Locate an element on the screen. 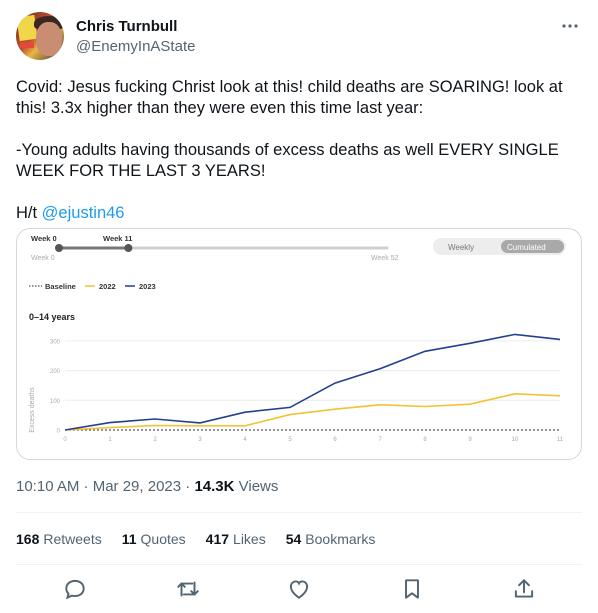 The image size is (598, 613). series-line-2023 is located at coordinates (312, 382).